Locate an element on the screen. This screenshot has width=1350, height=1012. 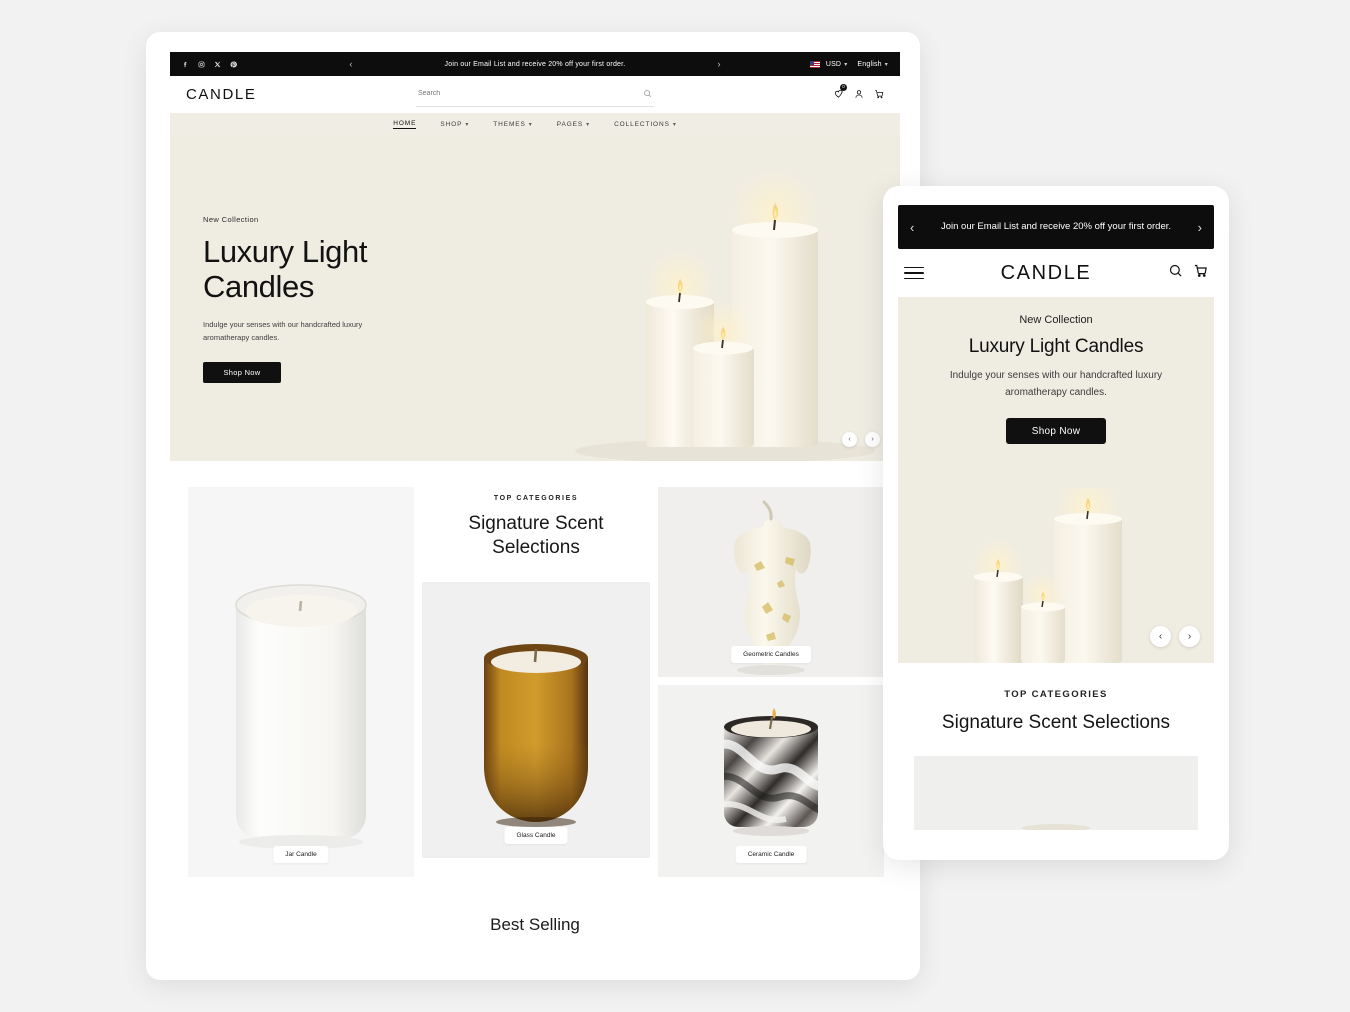
mobile-hero-carousel-controls: ‹ › is located at coordinates (1175, 636).